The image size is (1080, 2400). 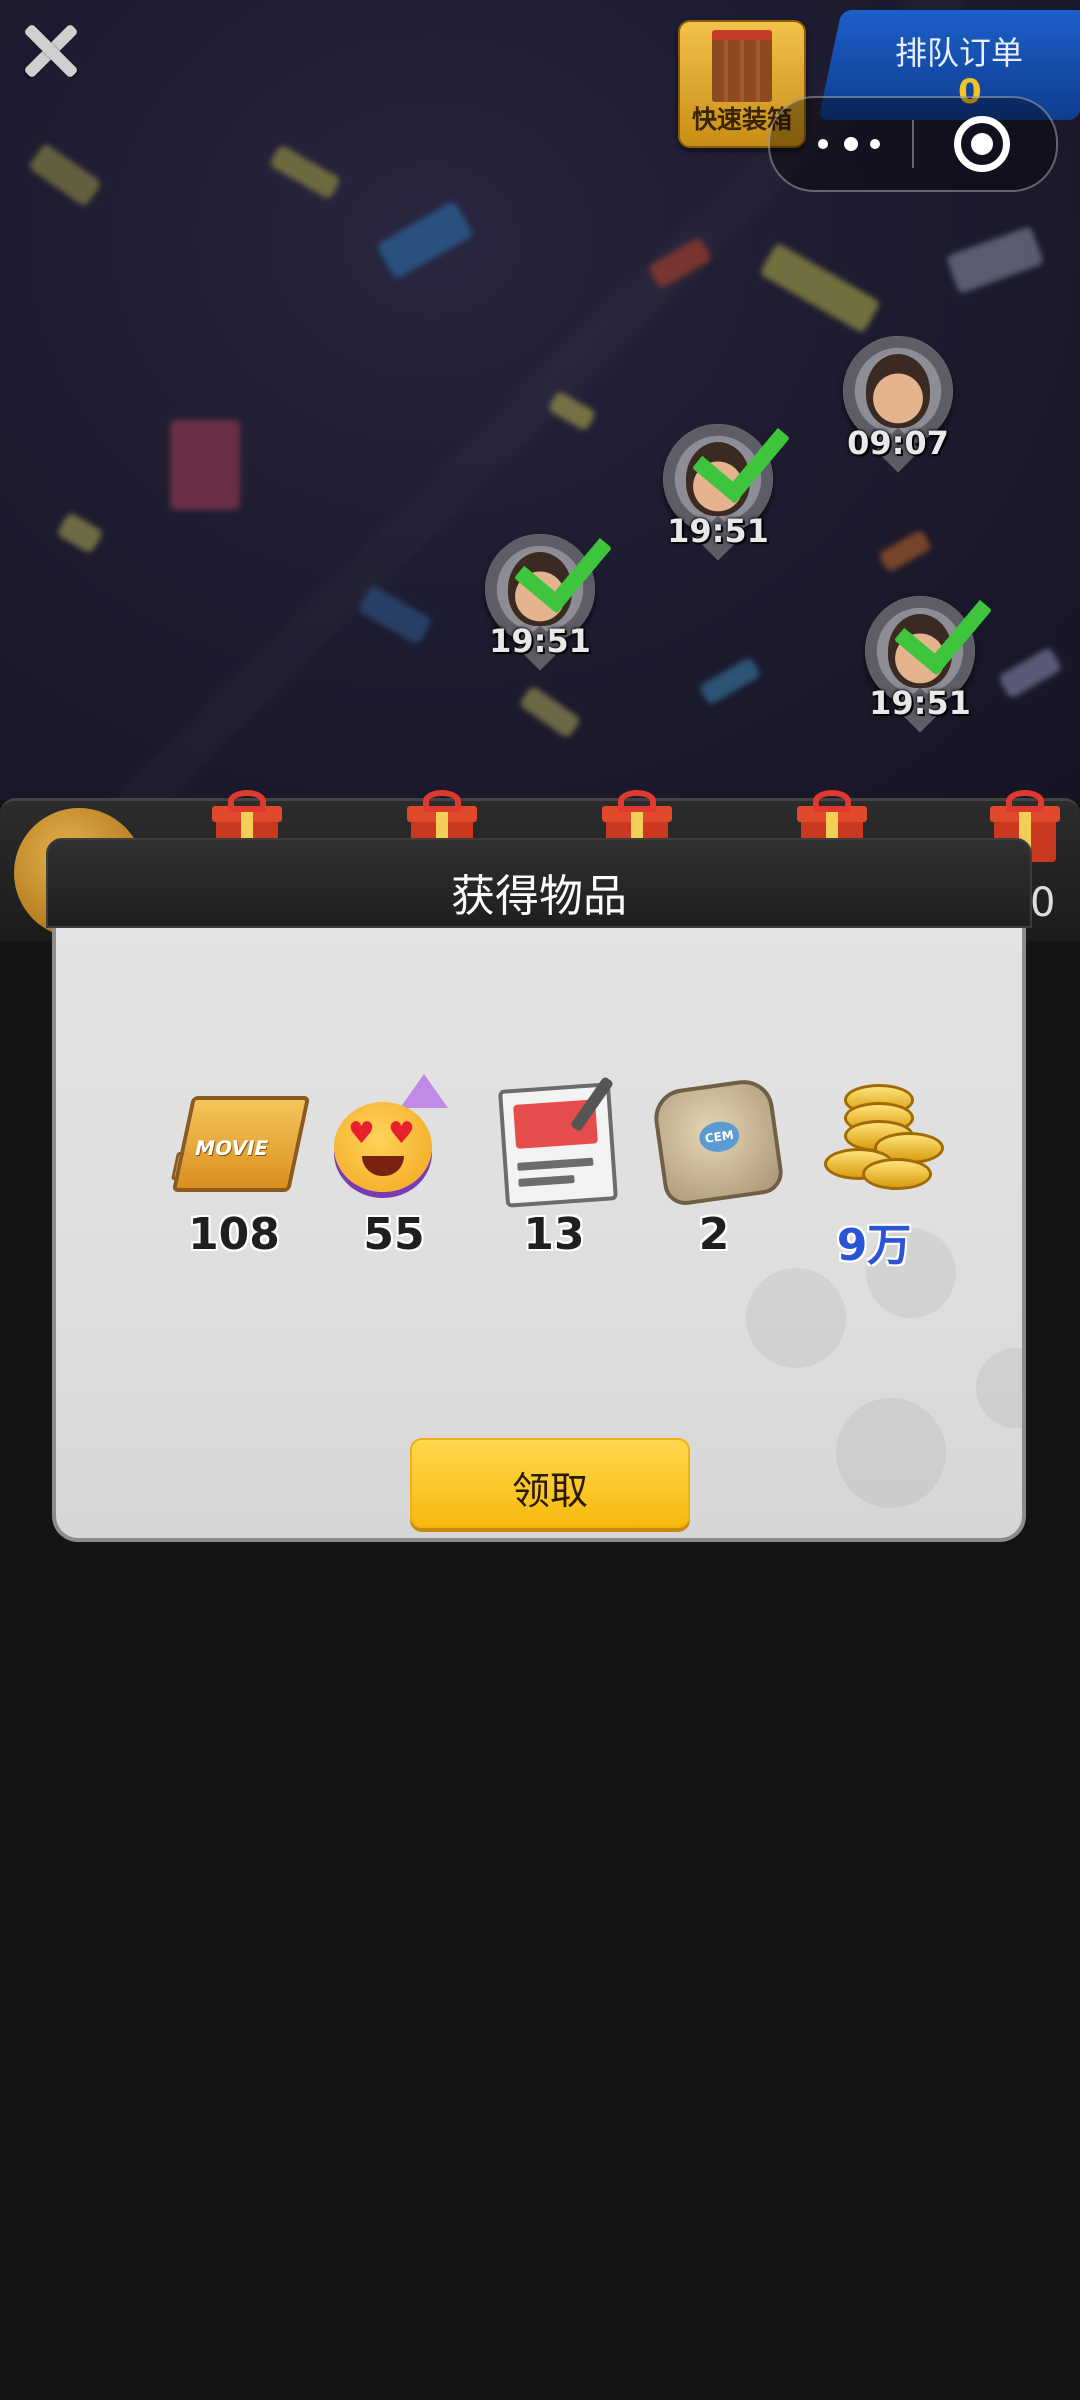 I want to click on reward-count: 2, so click(x=714, y=1234).